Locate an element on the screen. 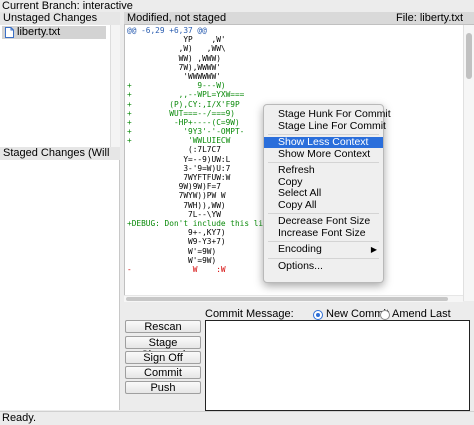  status-bar: Ready. is located at coordinates (237, 417).